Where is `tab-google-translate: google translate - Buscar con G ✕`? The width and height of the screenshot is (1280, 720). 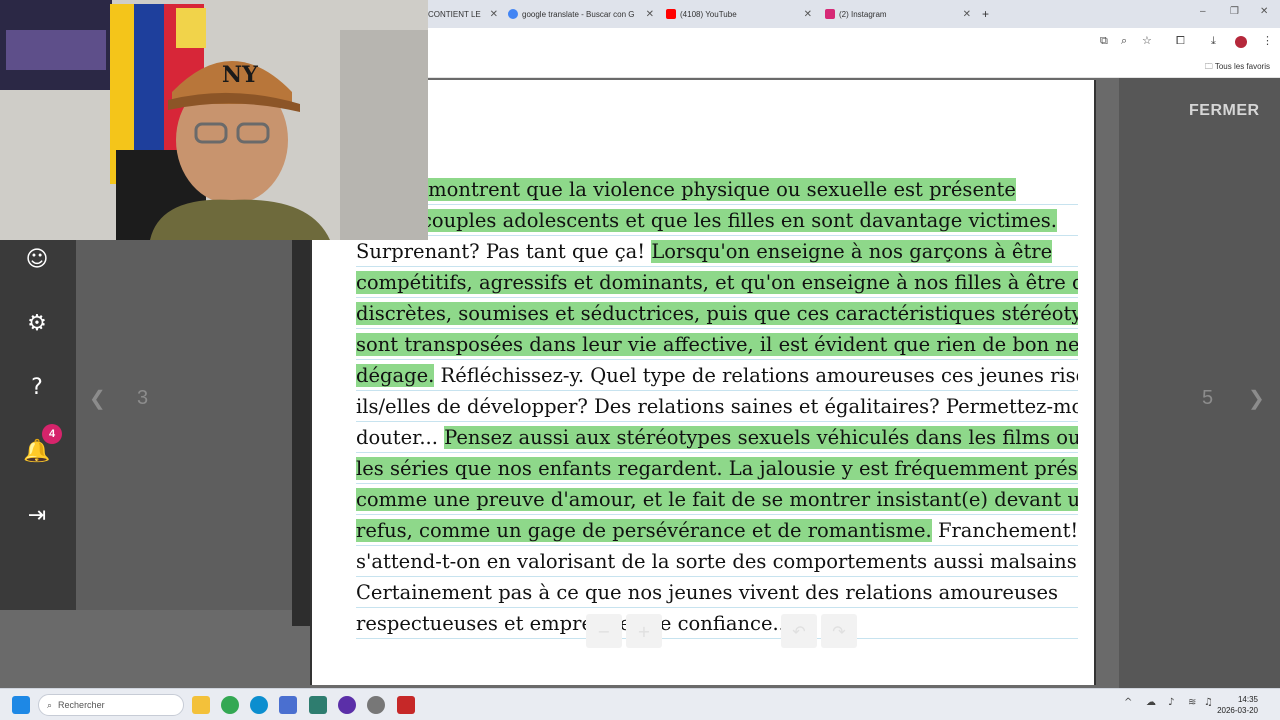
tab-google-translate: google translate - Buscar con G ✕ is located at coordinates (581, 14).